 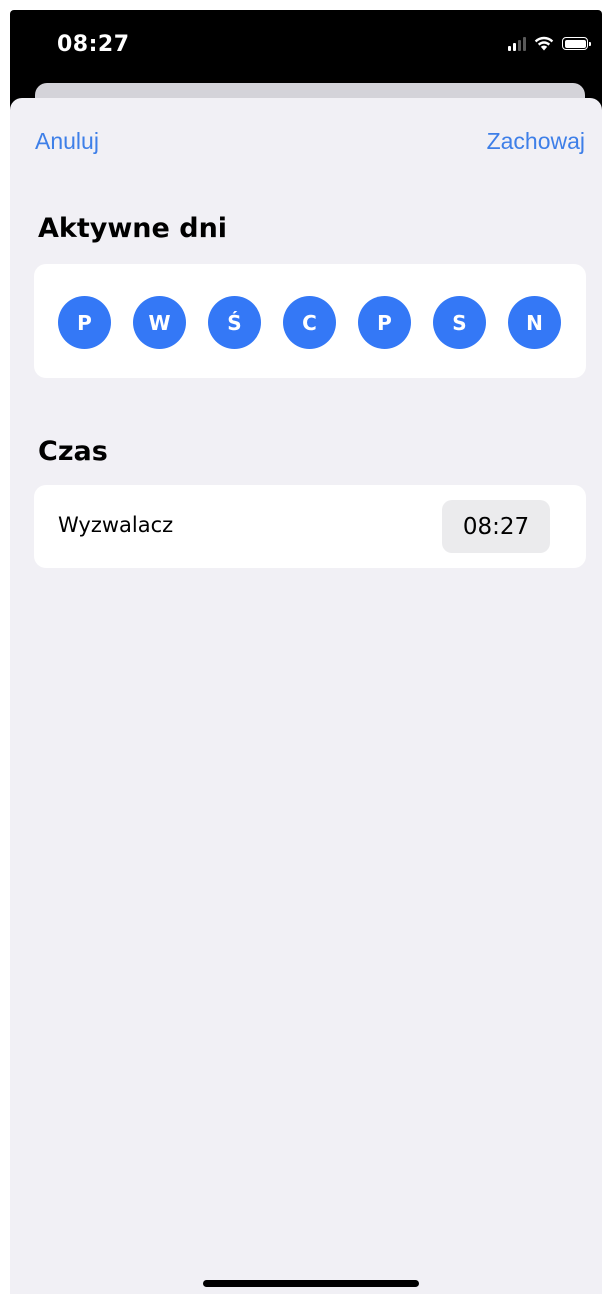 I want to click on trigger-row: Wyzwalacz 08:27, so click(x=310, y=526).